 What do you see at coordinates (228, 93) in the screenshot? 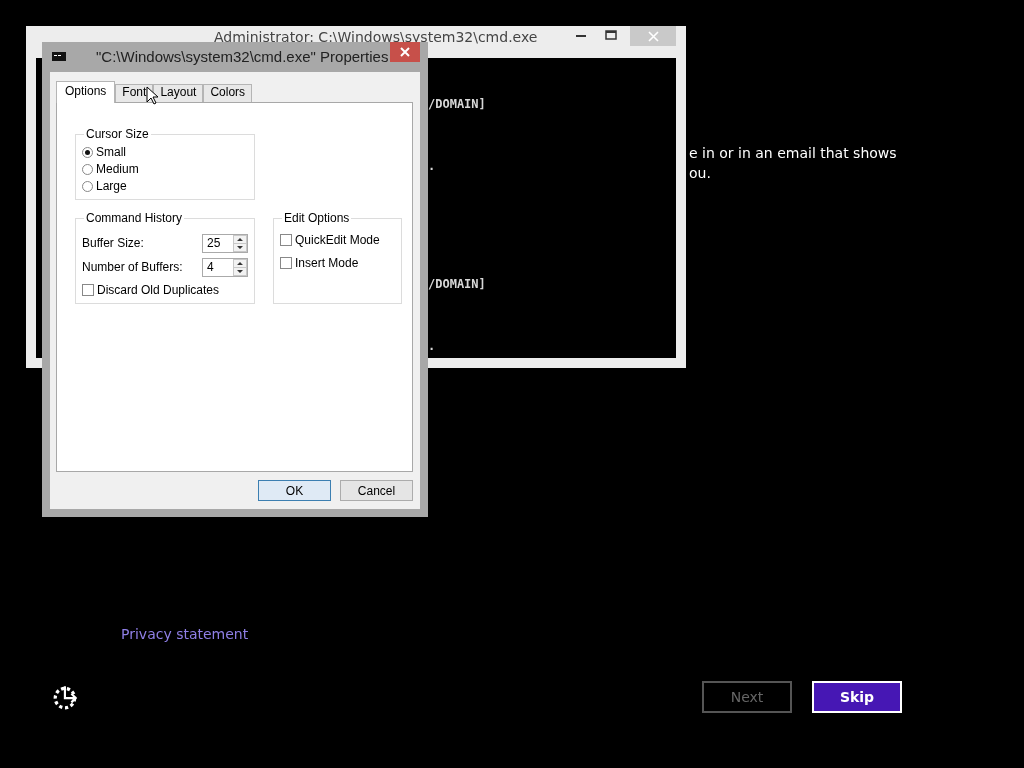
I see `tab: Colors` at bounding box center [228, 93].